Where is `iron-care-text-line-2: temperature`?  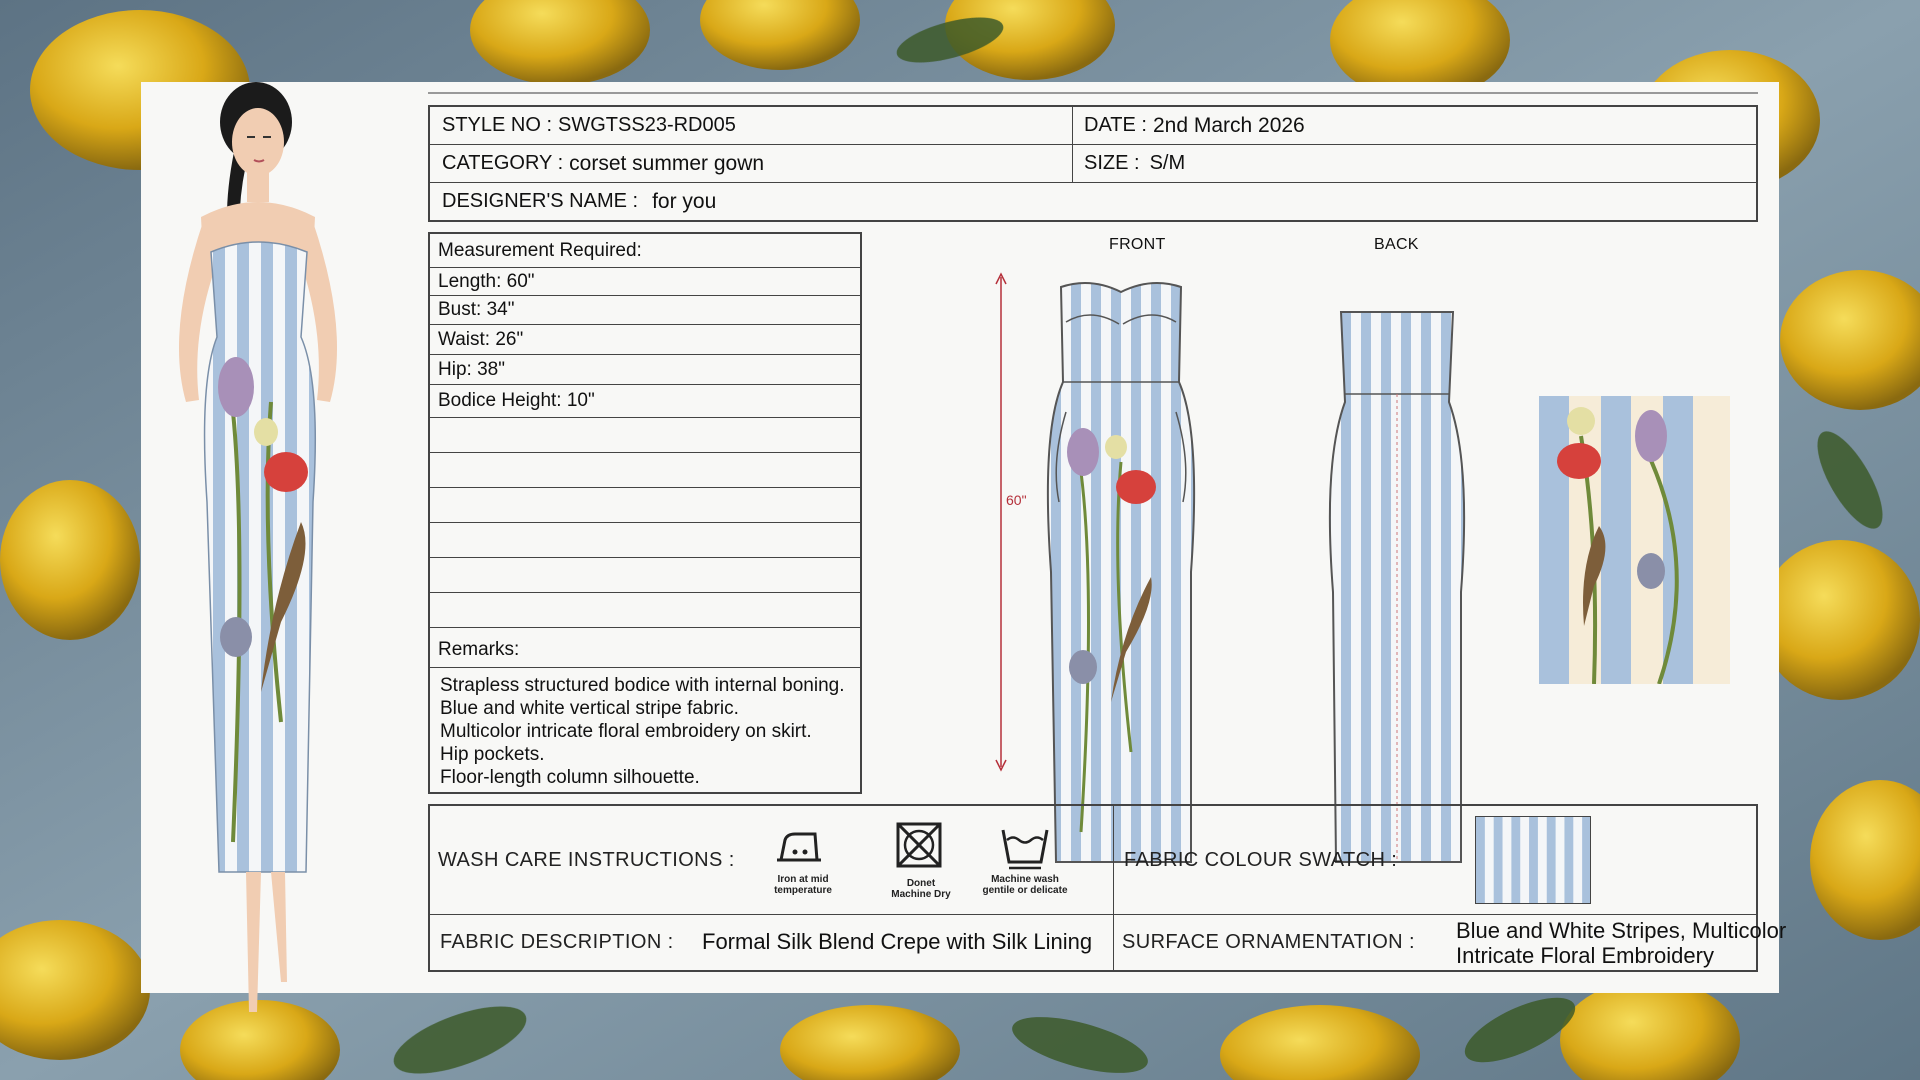 iron-care-text-line-2: temperature is located at coordinates (803, 890).